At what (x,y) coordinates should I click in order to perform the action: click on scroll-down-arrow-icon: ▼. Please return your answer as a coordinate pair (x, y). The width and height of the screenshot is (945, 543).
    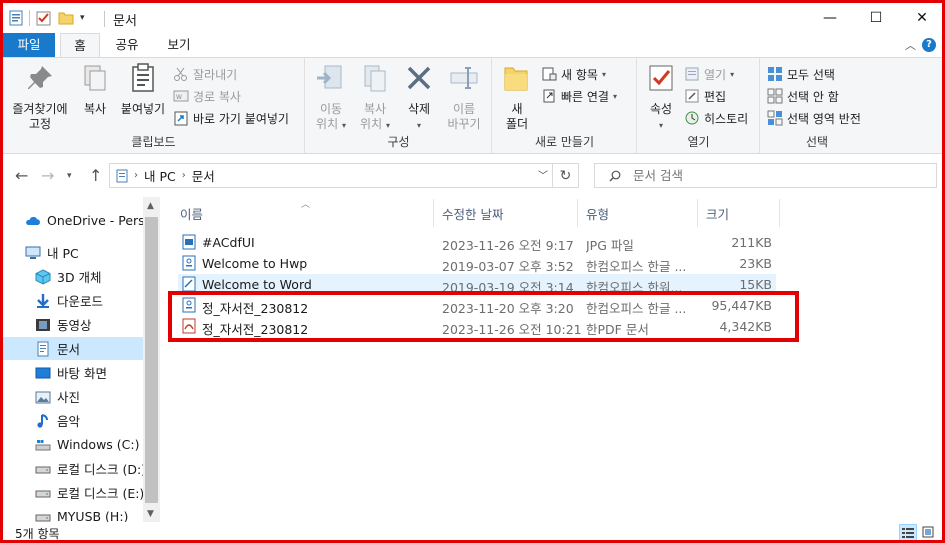
    Looking at the image, I should click on (150, 514).